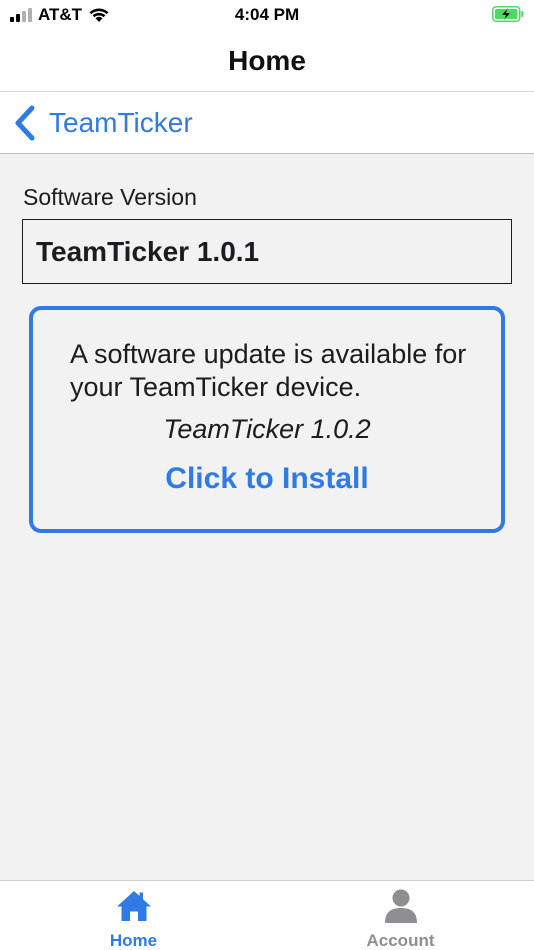 Image resolution: width=534 pixels, height=950 pixels. Describe the element at coordinates (25, 123) in the screenshot. I see `chevron-left-icon` at that location.